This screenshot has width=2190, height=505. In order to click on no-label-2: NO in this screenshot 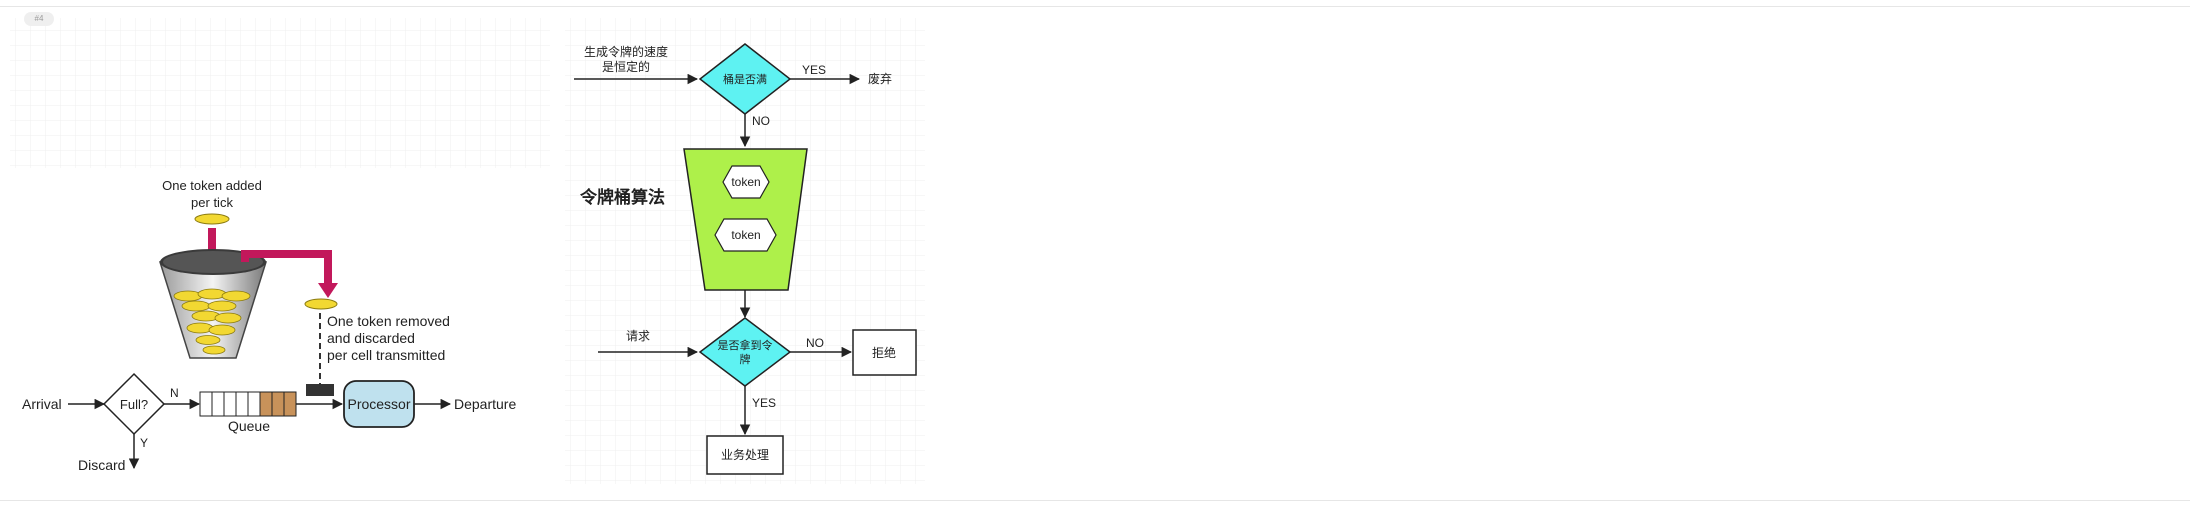, I will do `click(815, 343)`.